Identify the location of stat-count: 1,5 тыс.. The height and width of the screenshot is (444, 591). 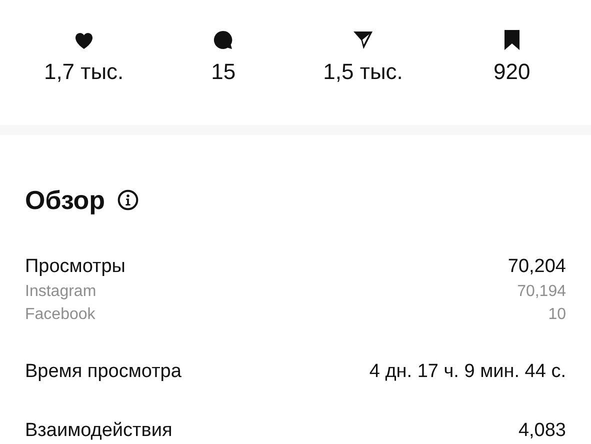
(363, 72).